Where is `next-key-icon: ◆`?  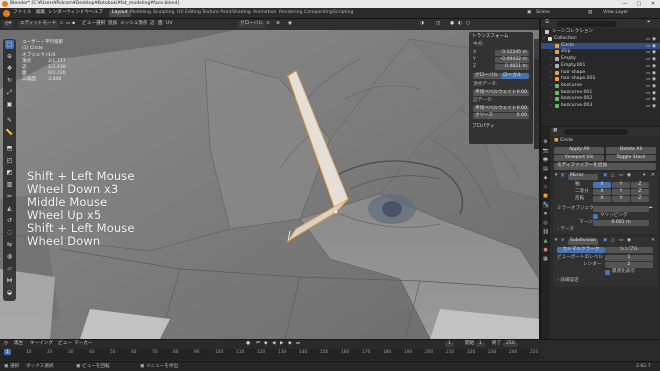 next-key-icon: ◆ is located at coordinates (290, 344).